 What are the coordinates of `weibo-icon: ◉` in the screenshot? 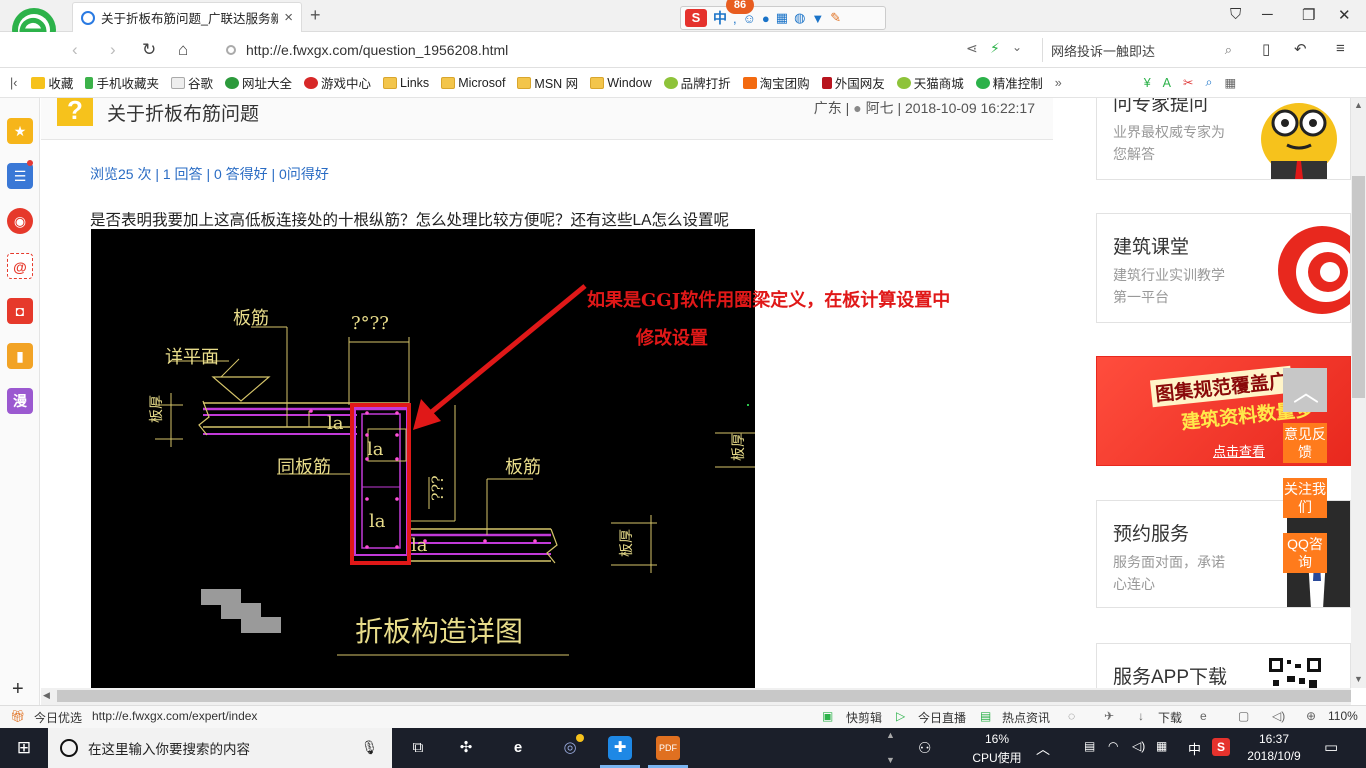 It's located at (20, 221).